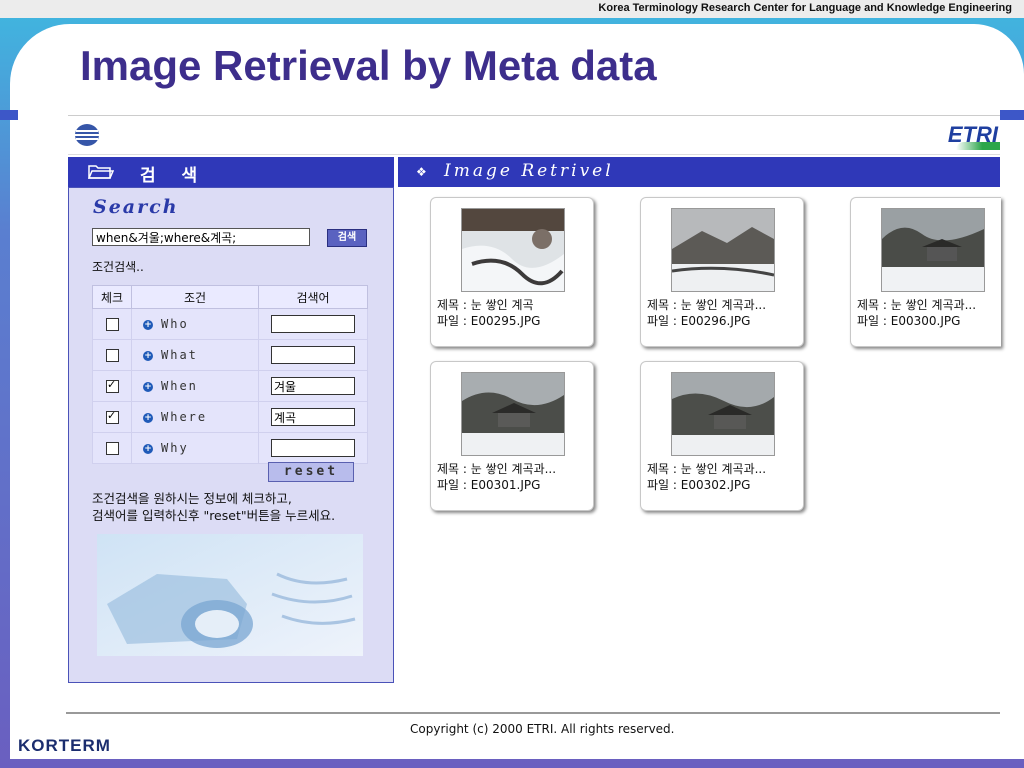 Image resolution: width=1024 pixels, height=768 pixels. What do you see at coordinates (311, 472) in the screenshot?
I see `reset-button: reset` at bounding box center [311, 472].